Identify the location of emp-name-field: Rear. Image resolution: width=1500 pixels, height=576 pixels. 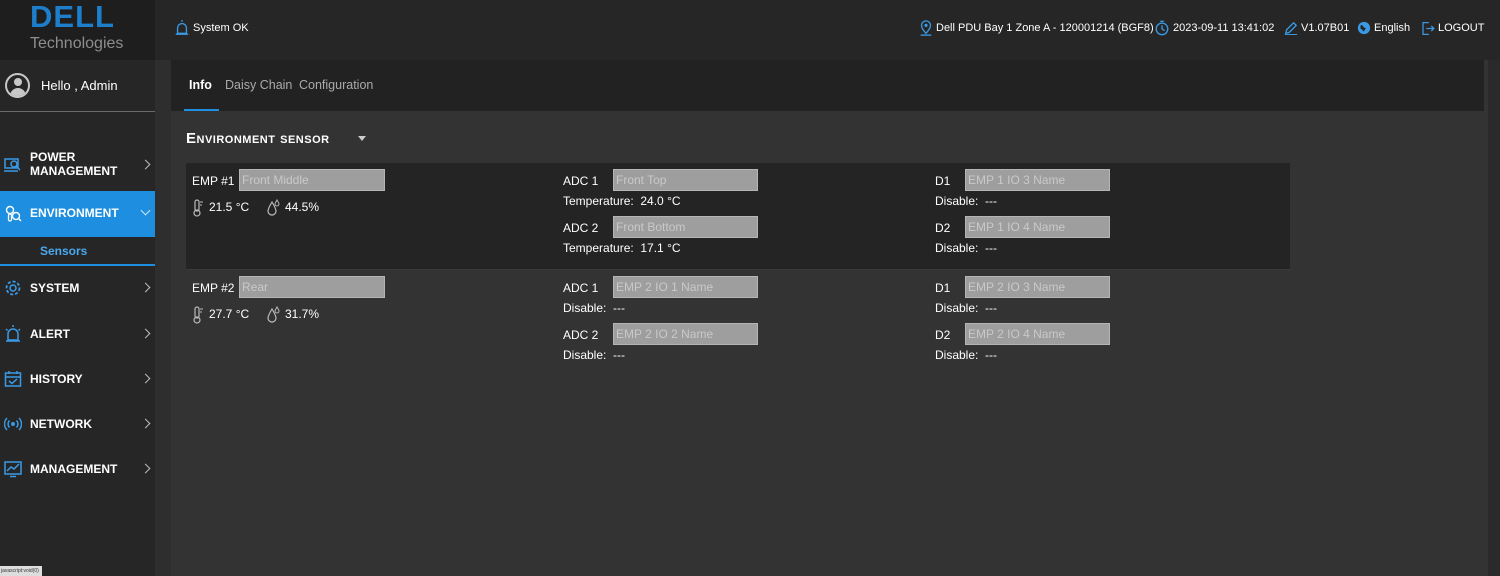
(312, 287).